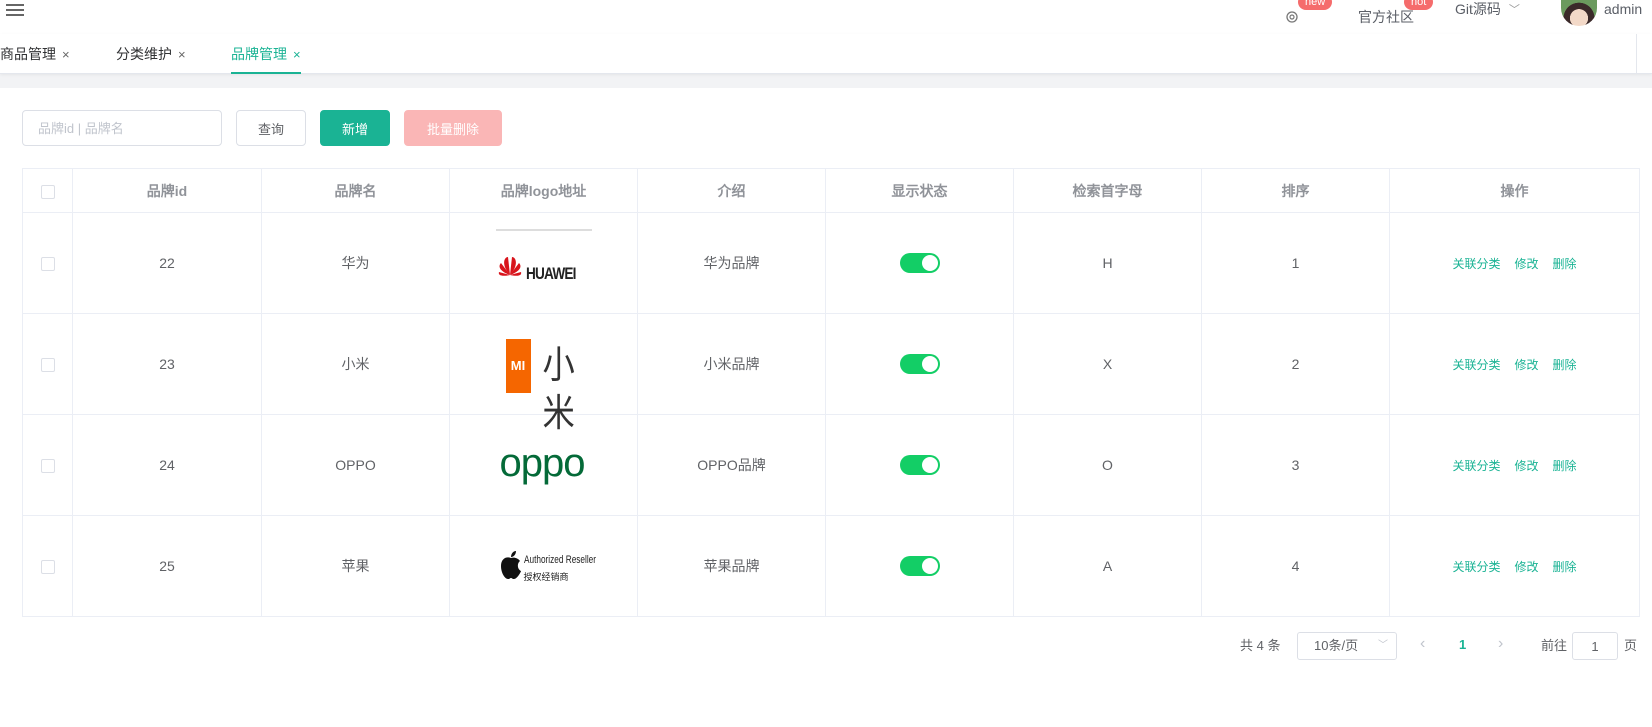 The image size is (1652, 727). I want to click on table-row: 24 OPPO oppo OPPO品牌 O 3 关联分类 修改 删除, so click(831, 465).